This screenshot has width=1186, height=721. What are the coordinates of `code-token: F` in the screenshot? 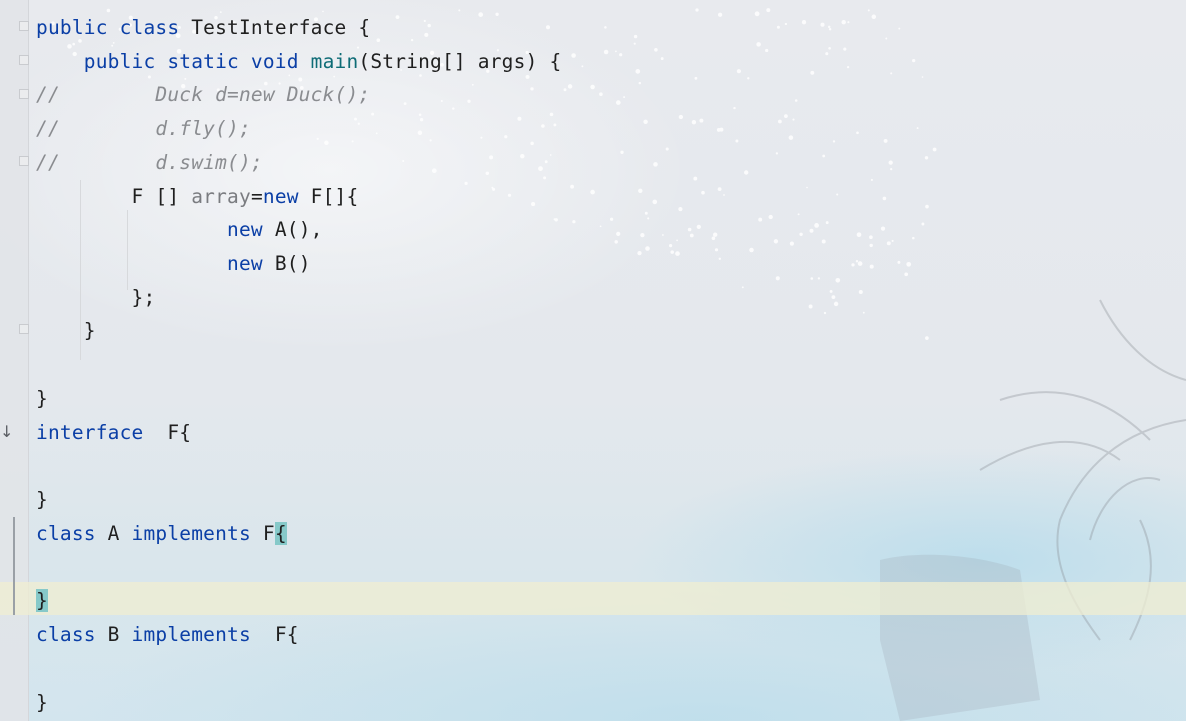 It's located at (268, 533).